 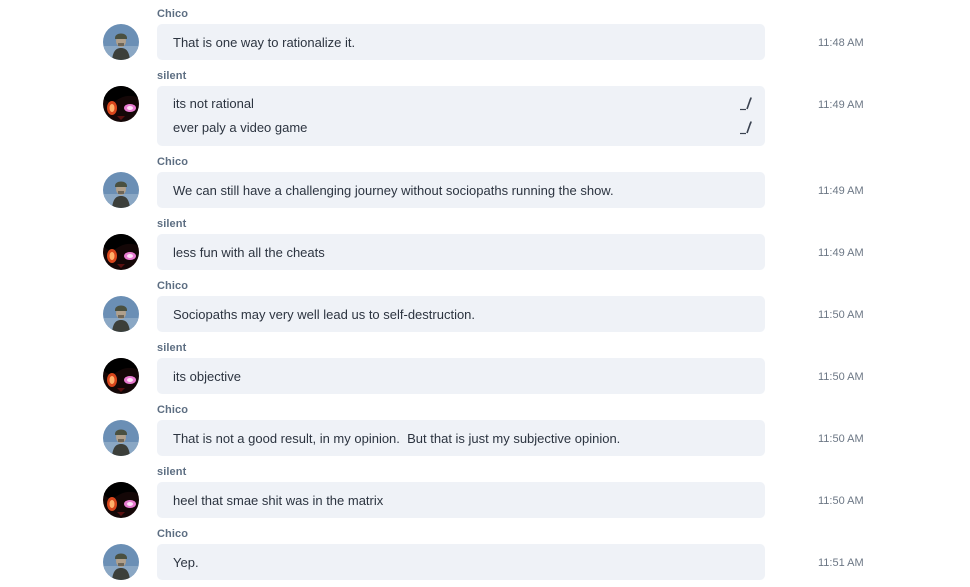 I want to click on message-bubble: less fun with all the cheats, so click(x=461, y=252).